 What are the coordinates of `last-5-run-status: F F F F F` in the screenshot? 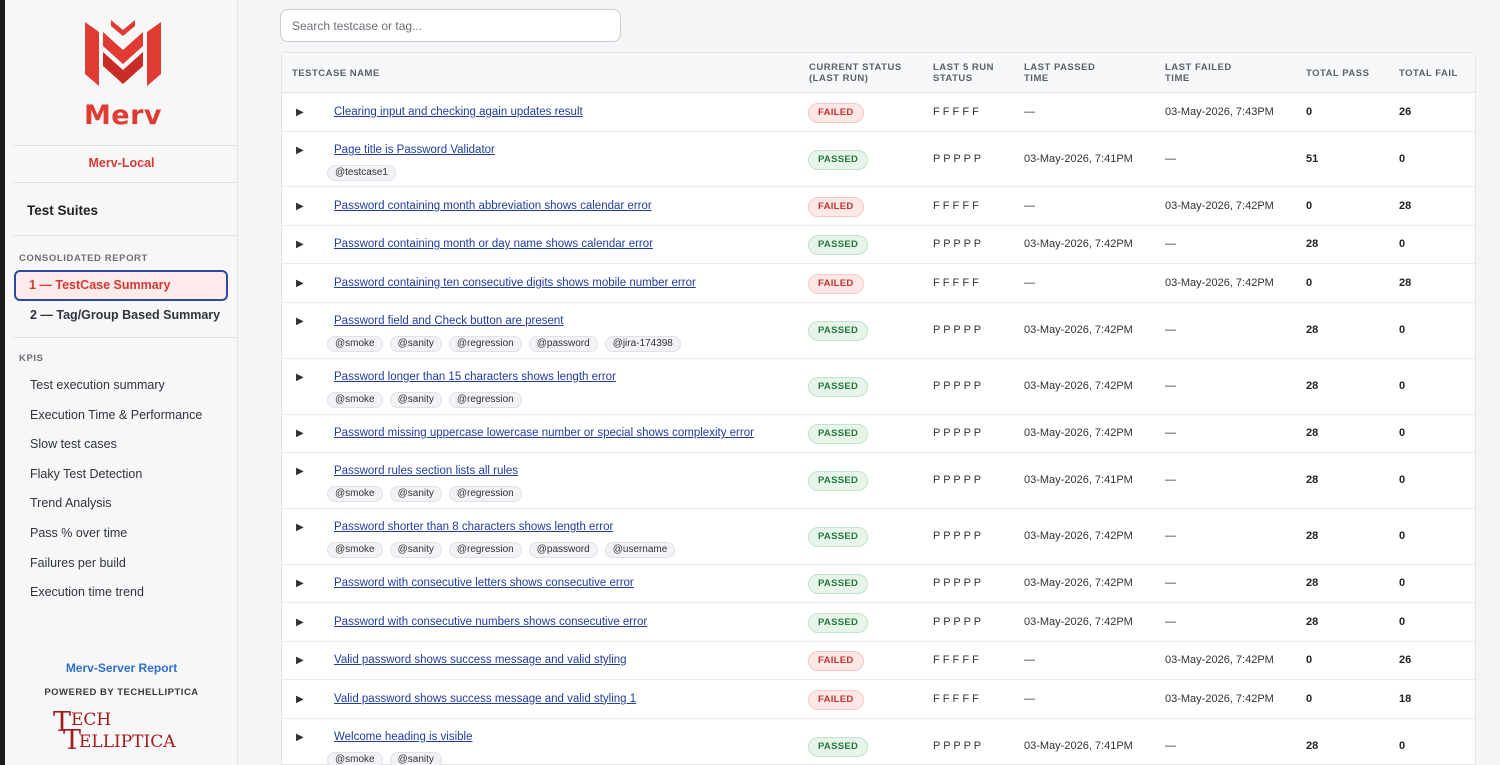 It's located at (956, 205).